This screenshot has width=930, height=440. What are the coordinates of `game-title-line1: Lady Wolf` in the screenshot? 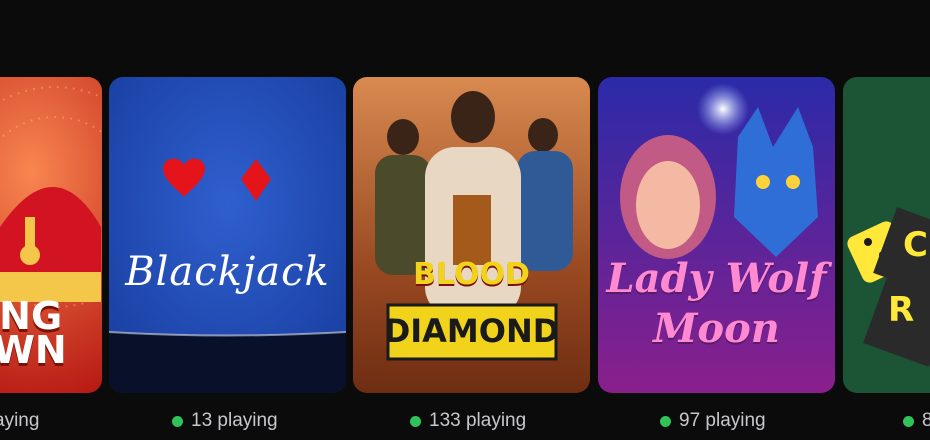 It's located at (716, 278).